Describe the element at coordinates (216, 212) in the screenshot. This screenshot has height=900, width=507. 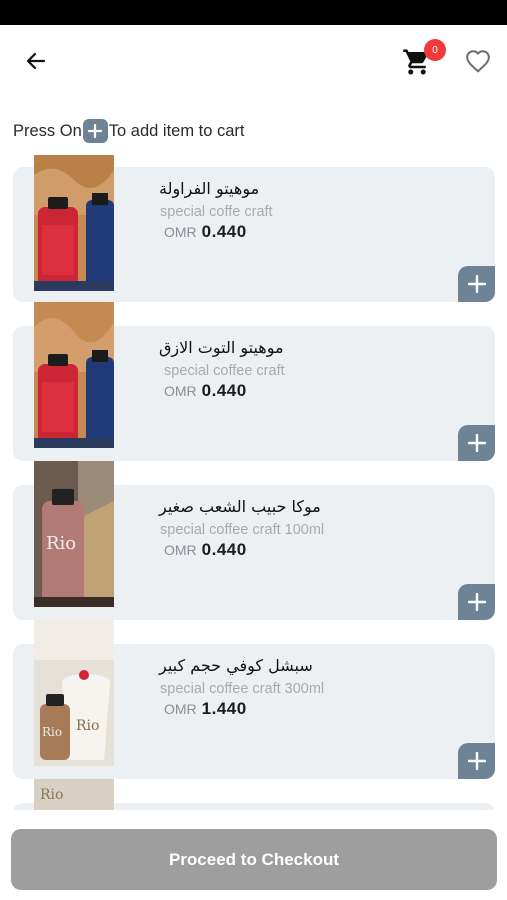
I see `product-description: special coffe craft` at that location.